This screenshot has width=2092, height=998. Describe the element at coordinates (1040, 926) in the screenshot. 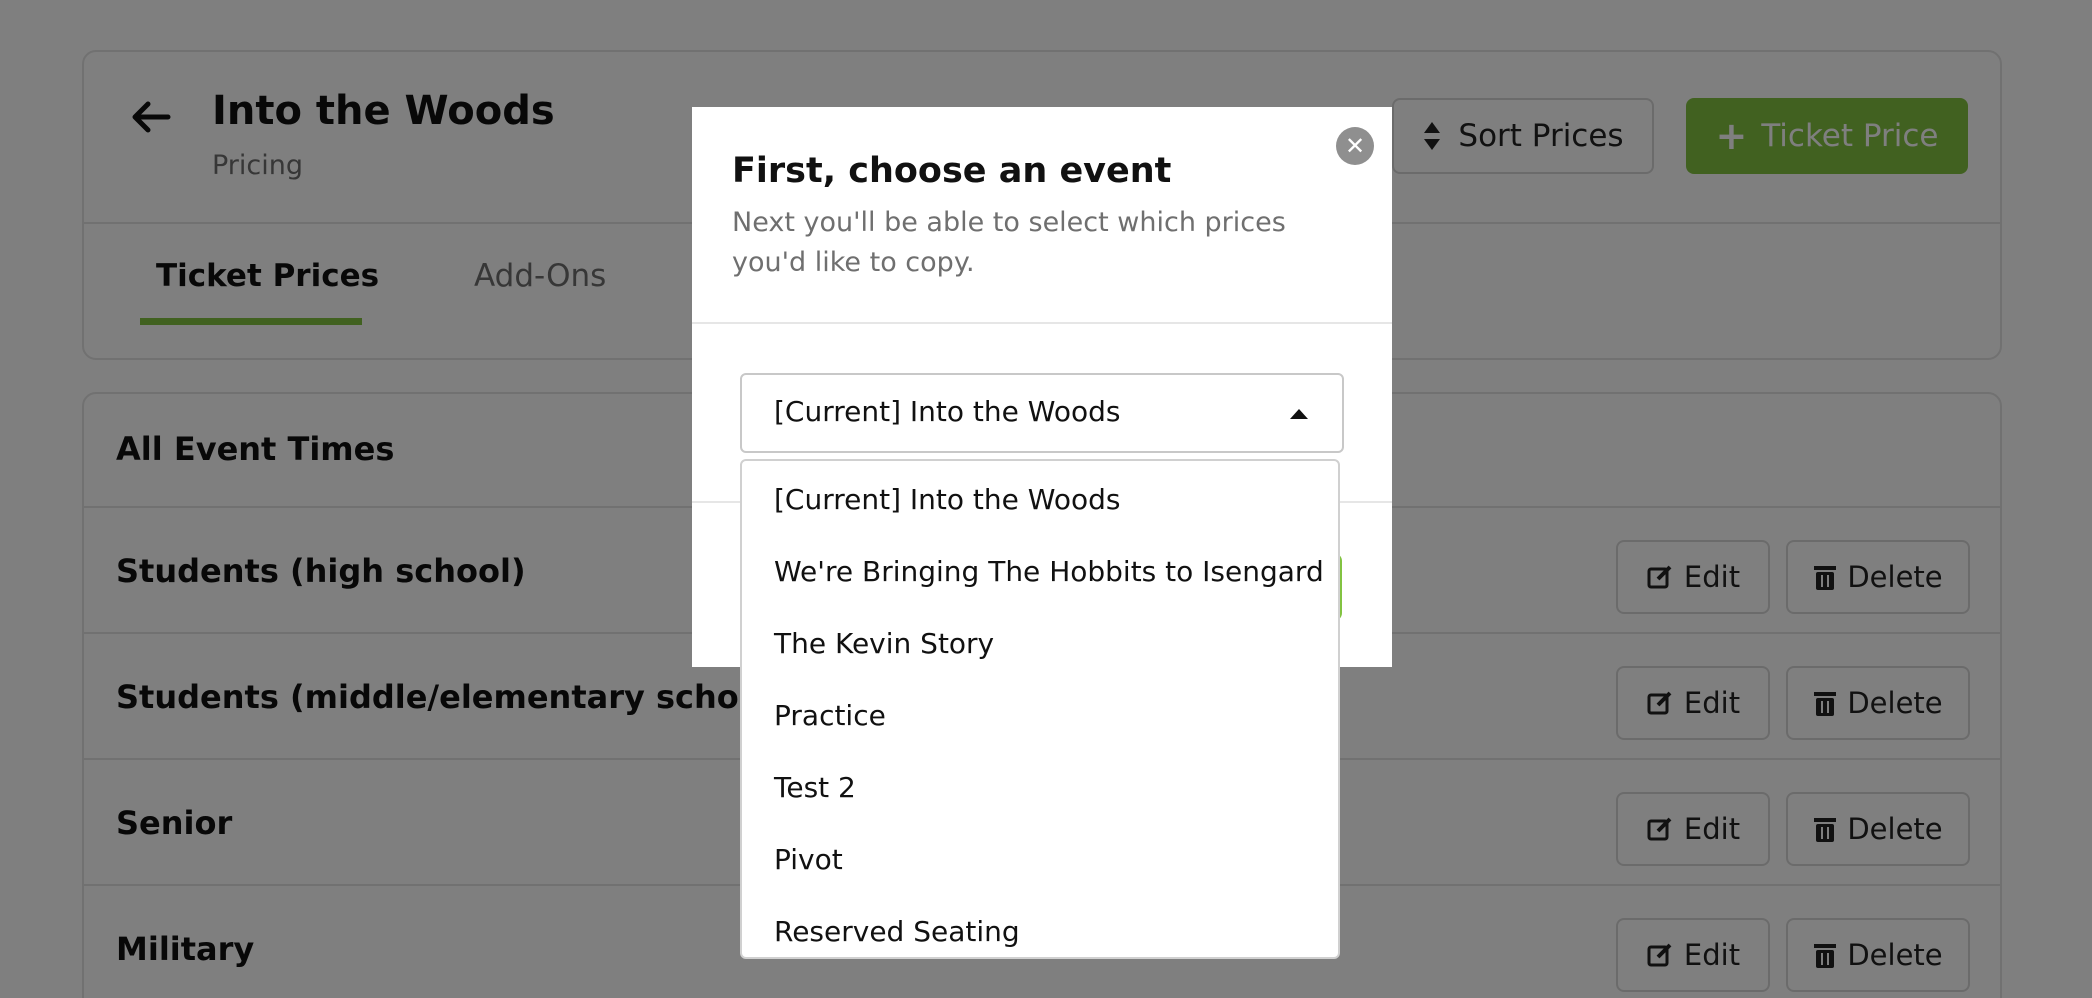

I see `event-option: Reserved Seating` at that location.